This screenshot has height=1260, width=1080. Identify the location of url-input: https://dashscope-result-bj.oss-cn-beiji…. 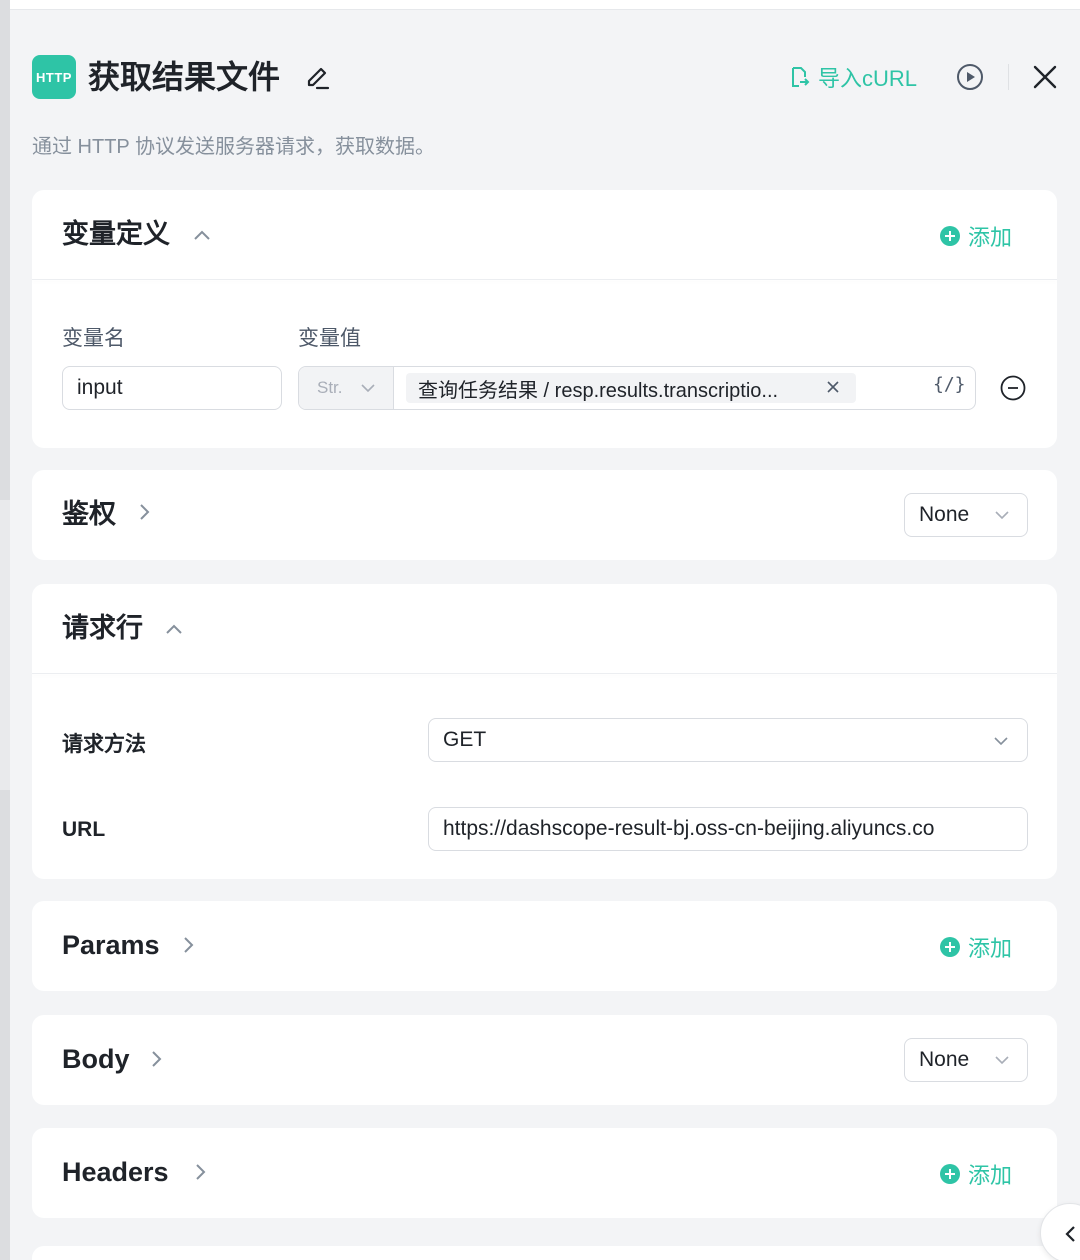
(728, 829).